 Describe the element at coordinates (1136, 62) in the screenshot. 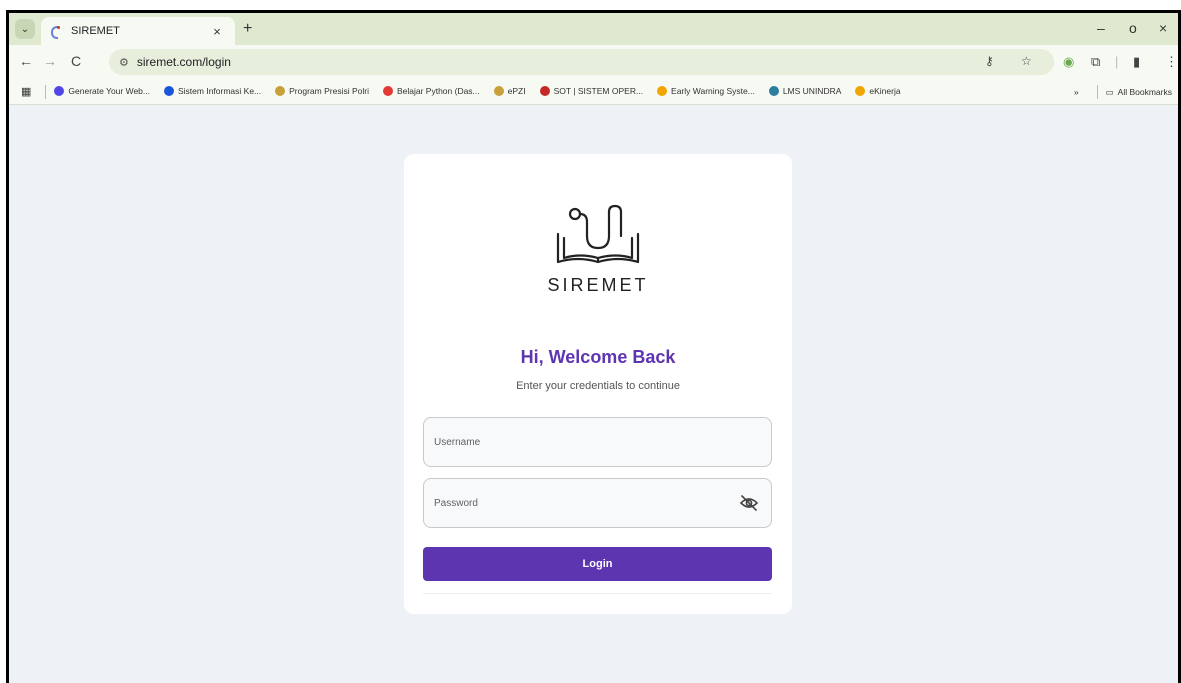

I see `profile-icon: ▮` at that location.